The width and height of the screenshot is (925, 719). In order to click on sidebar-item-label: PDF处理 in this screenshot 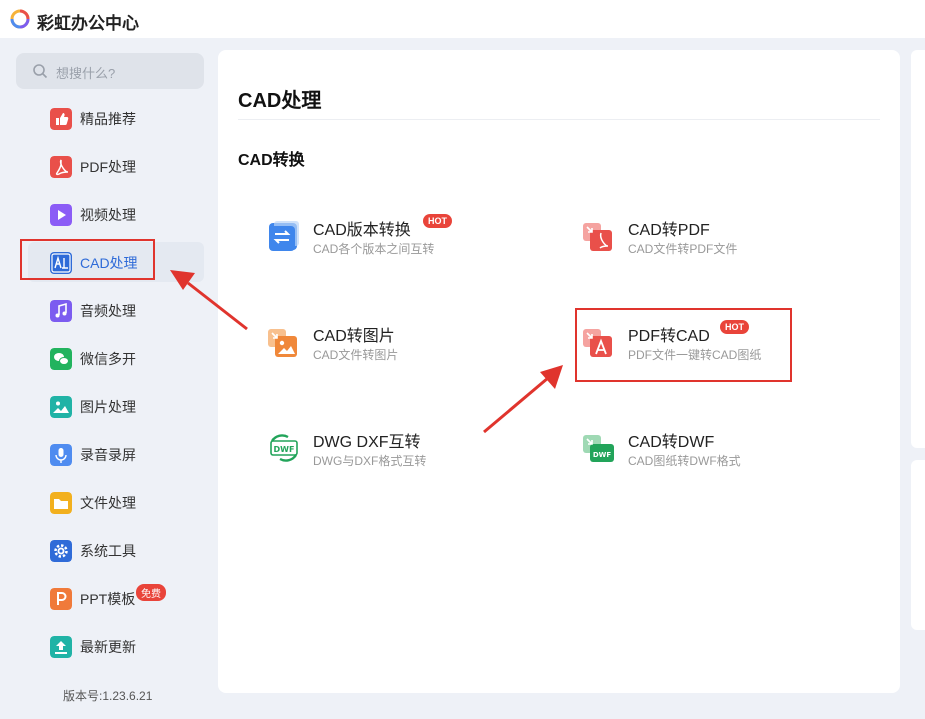, I will do `click(108, 167)`.